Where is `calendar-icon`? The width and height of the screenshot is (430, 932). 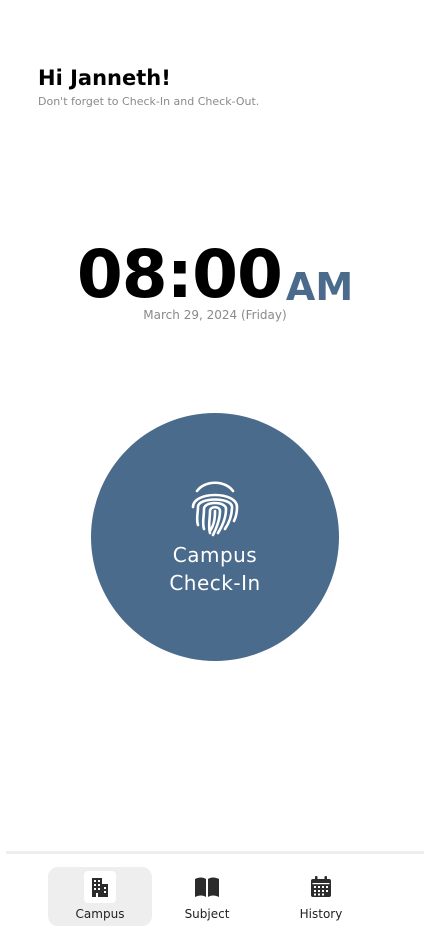
calendar-icon is located at coordinates (321, 886).